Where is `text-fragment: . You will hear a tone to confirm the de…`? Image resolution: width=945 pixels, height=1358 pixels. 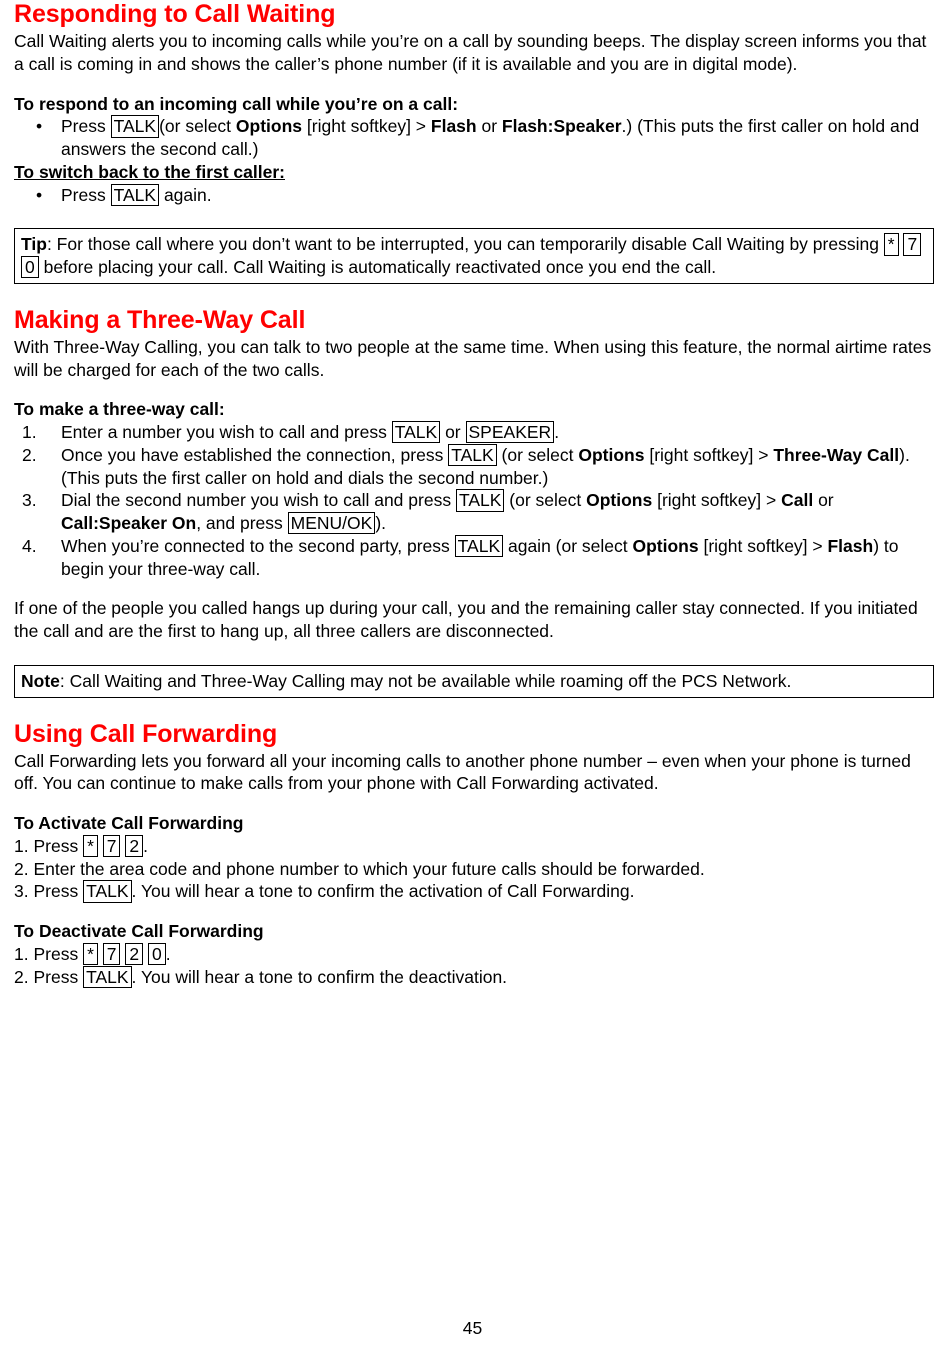 text-fragment: . You will hear a tone to confirm the de… is located at coordinates (319, 976).